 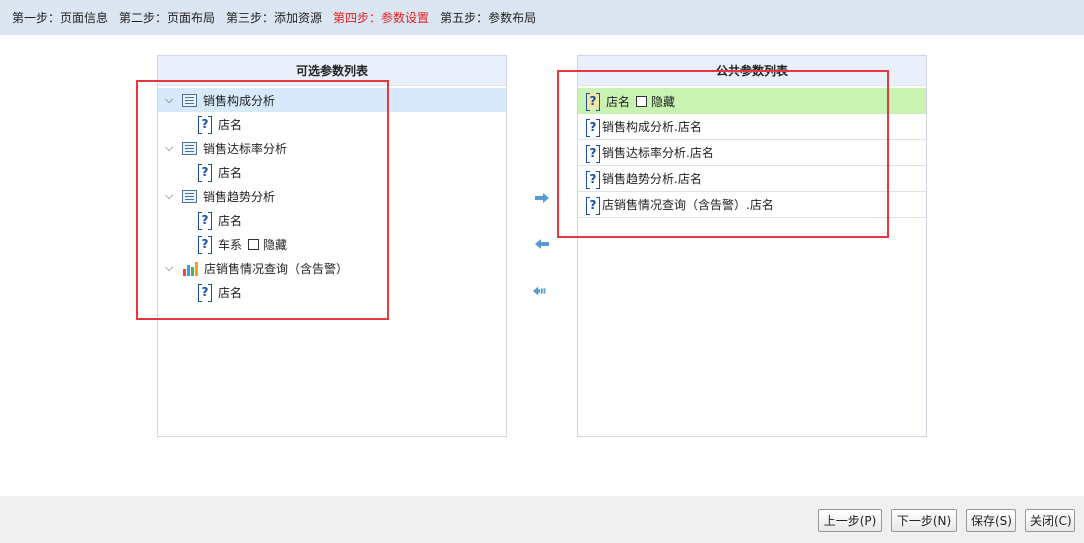 I want to click on save-button: 保存(S), so click(x=991, y=520).